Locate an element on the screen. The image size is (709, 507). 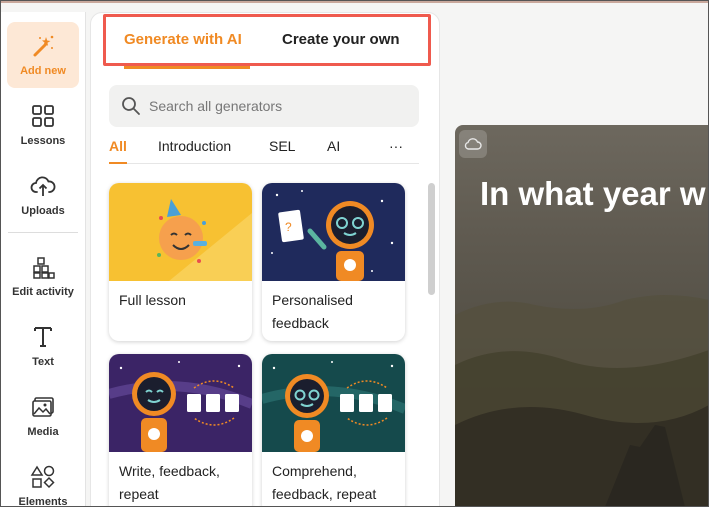
generator-card-full-lesson: Full lesson is located at coordinates (180, 262).